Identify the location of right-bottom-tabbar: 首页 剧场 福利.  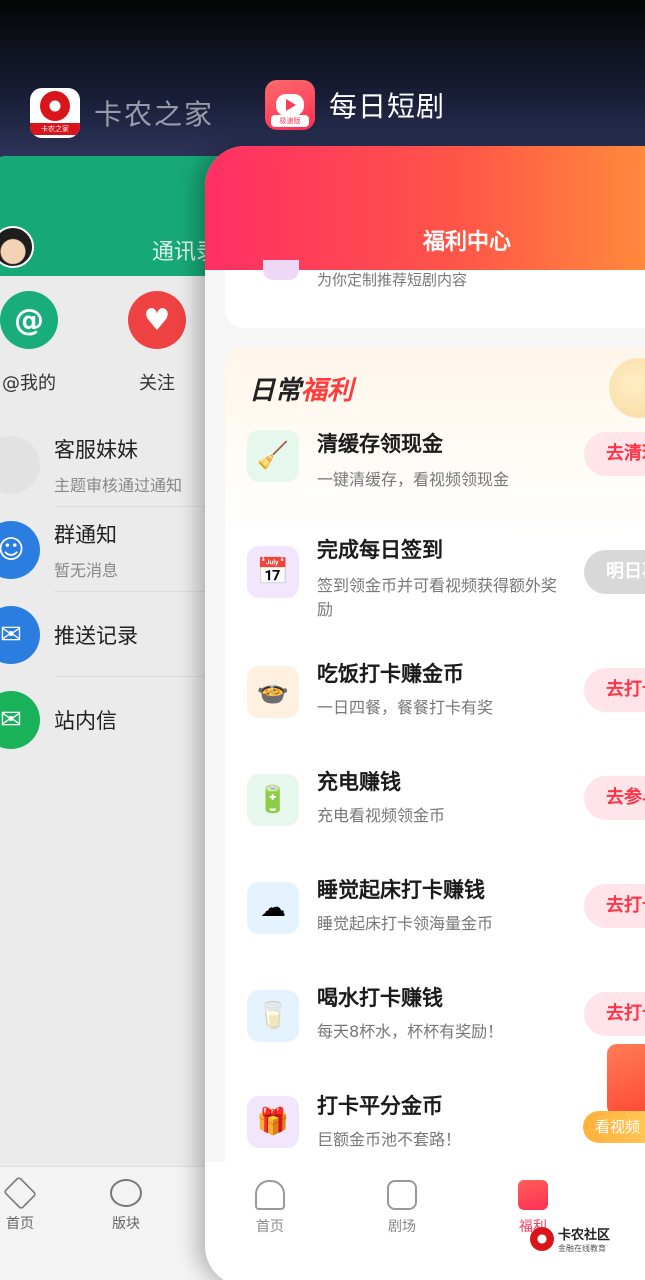
(425, 1221).